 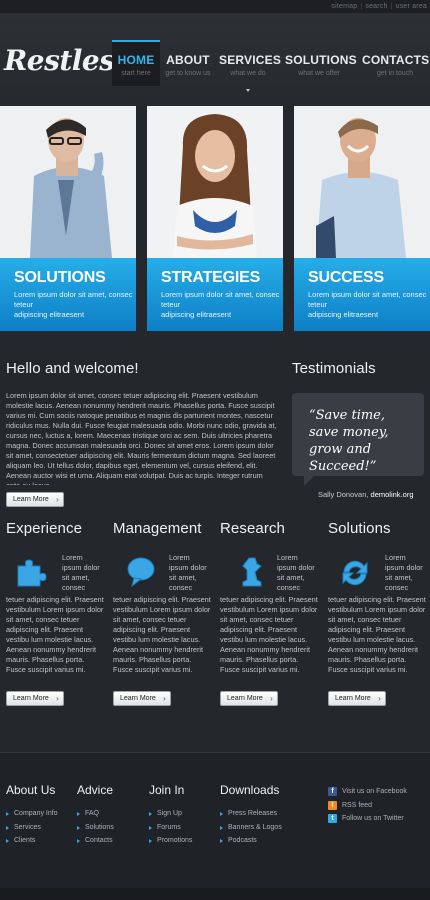 What do you see at coordinates (396, 60) in the screenshot?
I see `nav-label: CONTACTS` at bounding box center [396, 60].